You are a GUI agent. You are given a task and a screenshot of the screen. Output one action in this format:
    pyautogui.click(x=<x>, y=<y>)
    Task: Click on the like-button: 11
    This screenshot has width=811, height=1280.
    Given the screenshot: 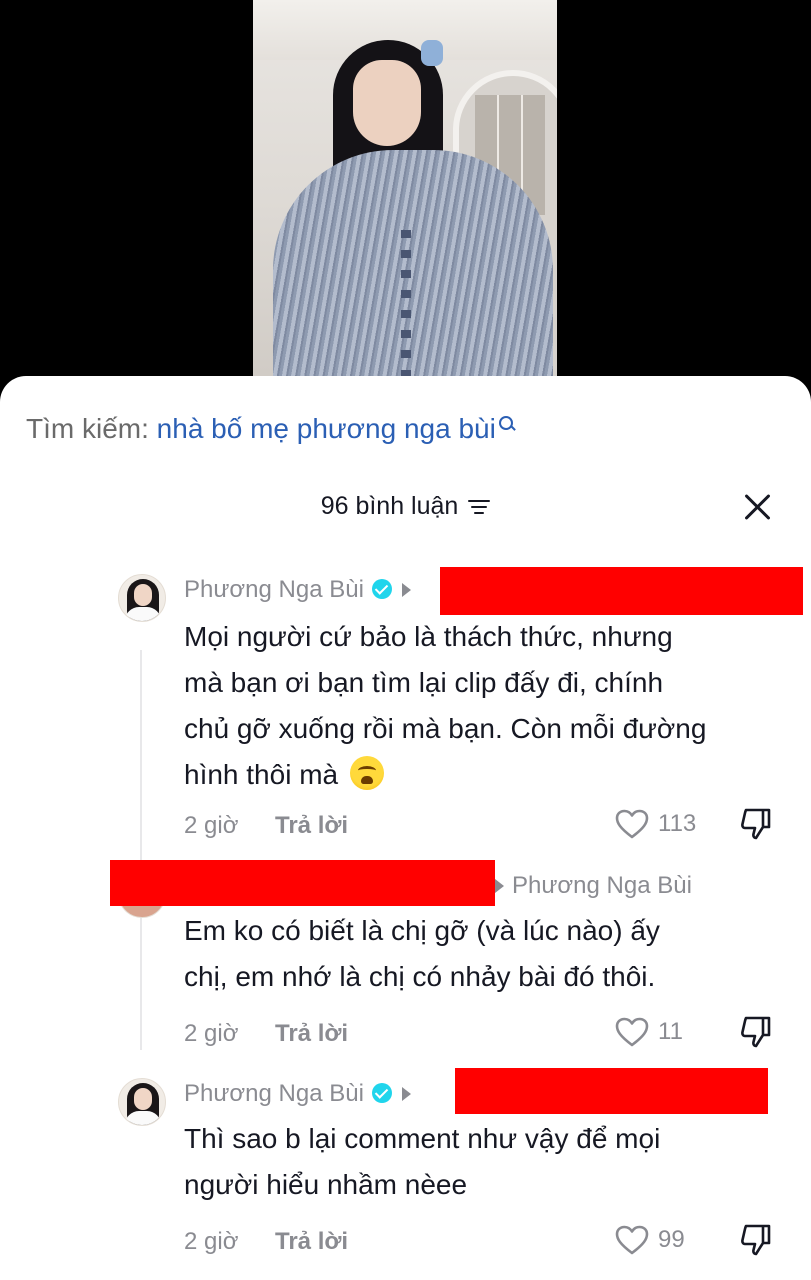 What is the action you would take?
    pyautogui.click(x=648, y=1032)
    